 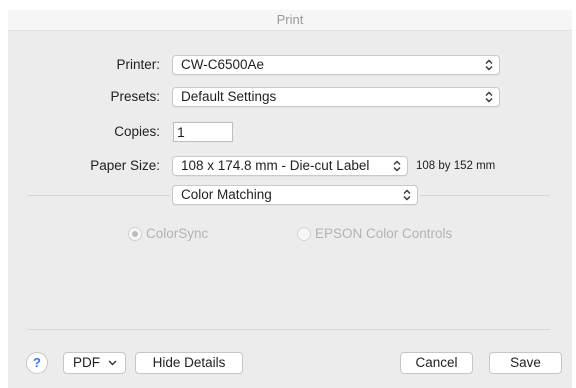 What do you see at coordinates (275, 165) in the screenshot?
I see `paper-size-value: 108 x 174.8 mm - Die-cut Label` at bounding box center [275, 165].